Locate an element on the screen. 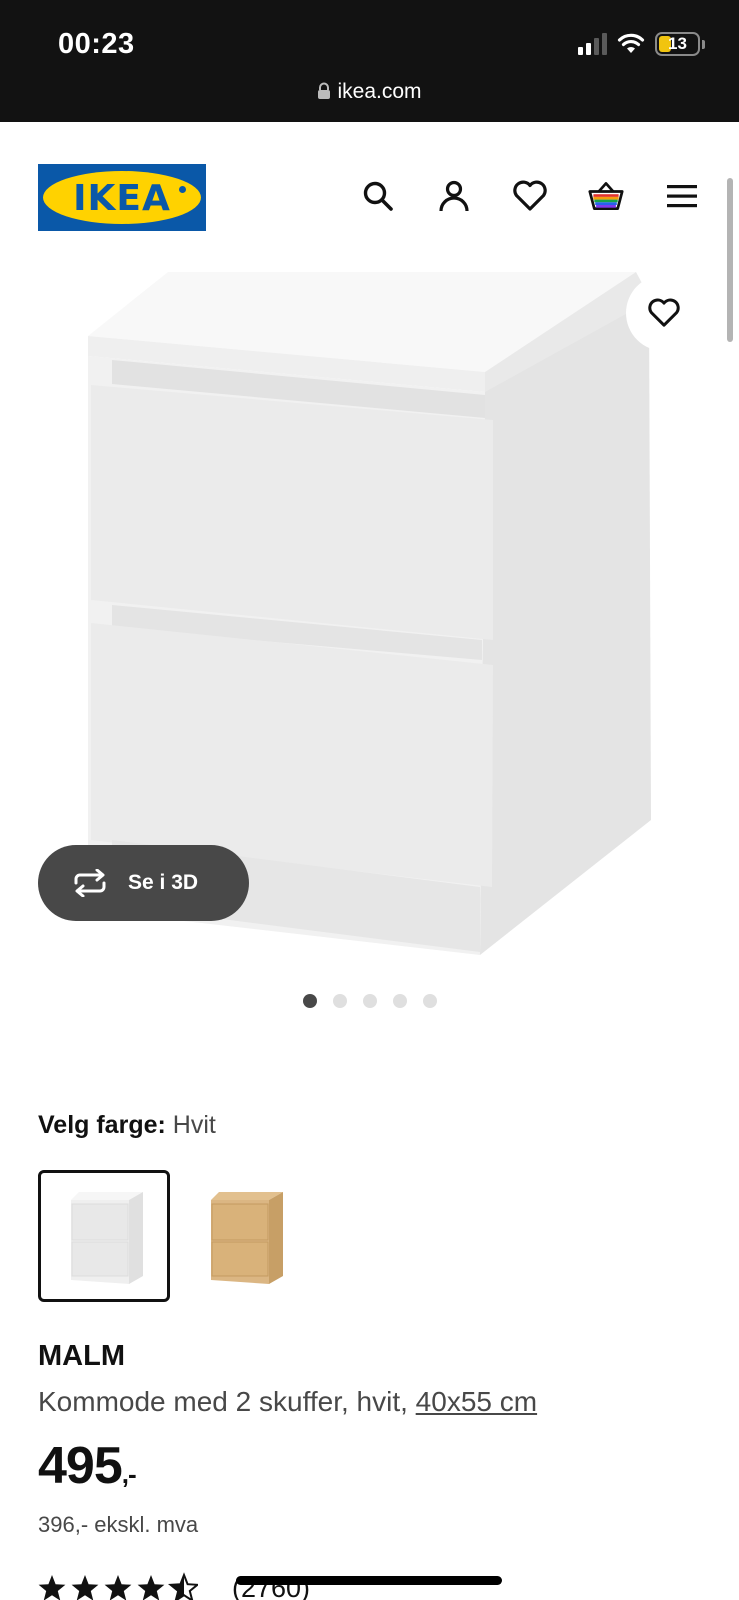 This screenshot has width=739, height=1600. menu-icon is located at coordinates (682, 196).